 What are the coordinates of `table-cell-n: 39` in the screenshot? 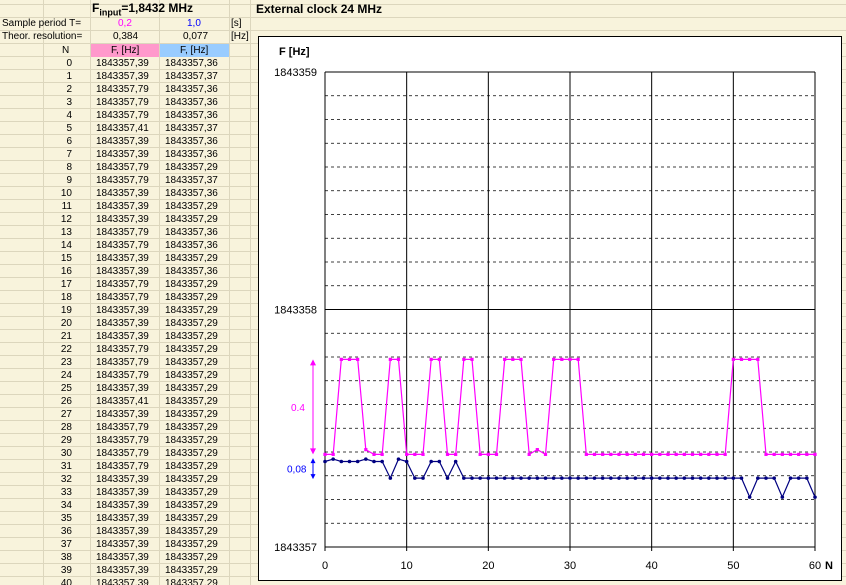 It's located at (58, 571).